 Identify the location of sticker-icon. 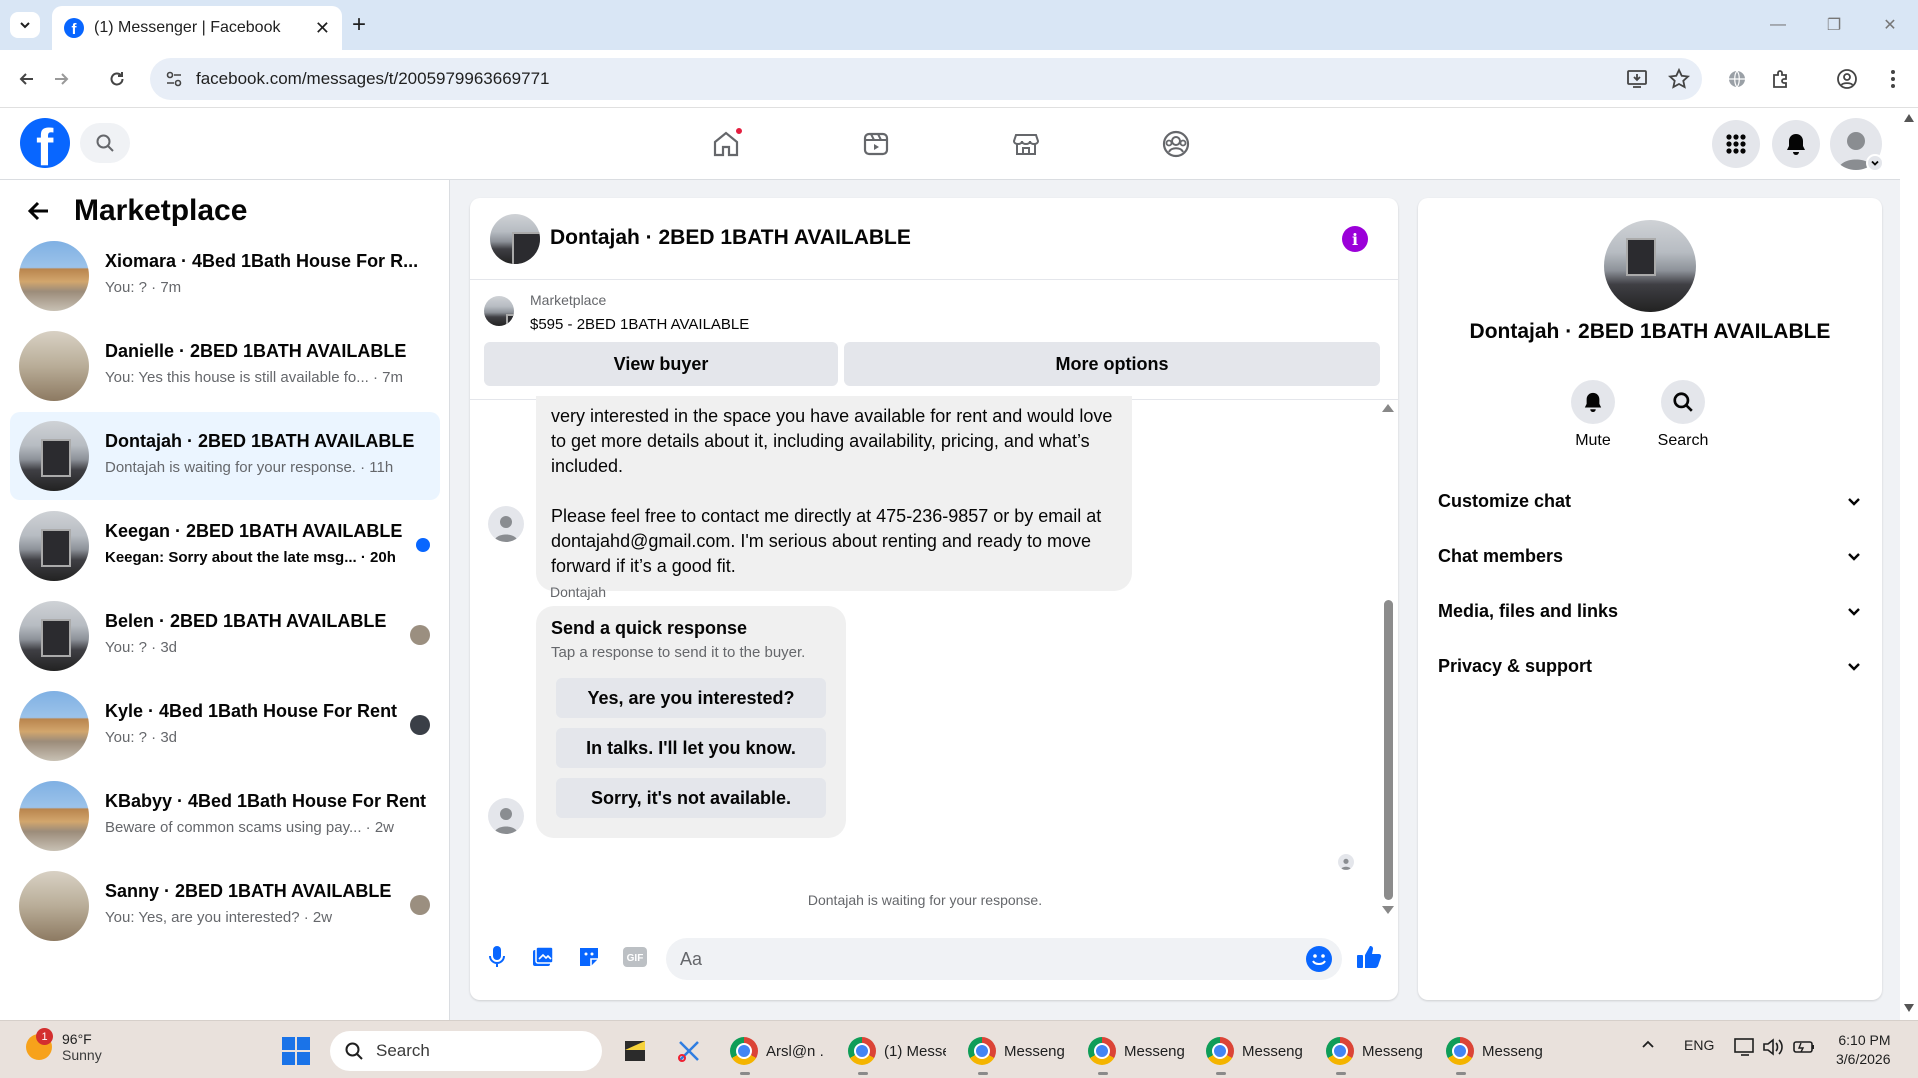
(589, 957).